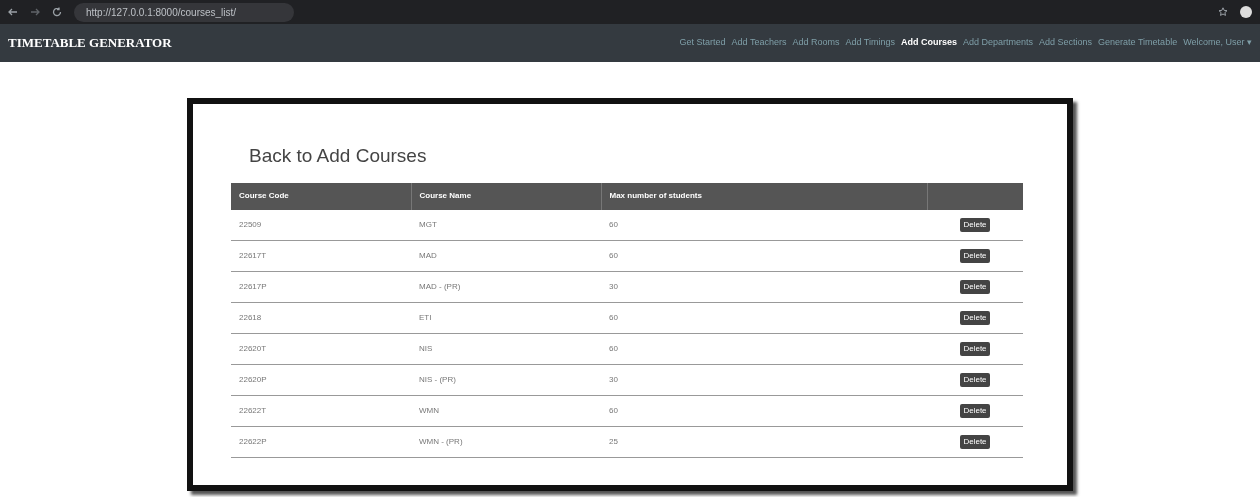  Describe the element at coordinates (506, 256) in the screenshot. I see `table-cell: MAD` at that location.